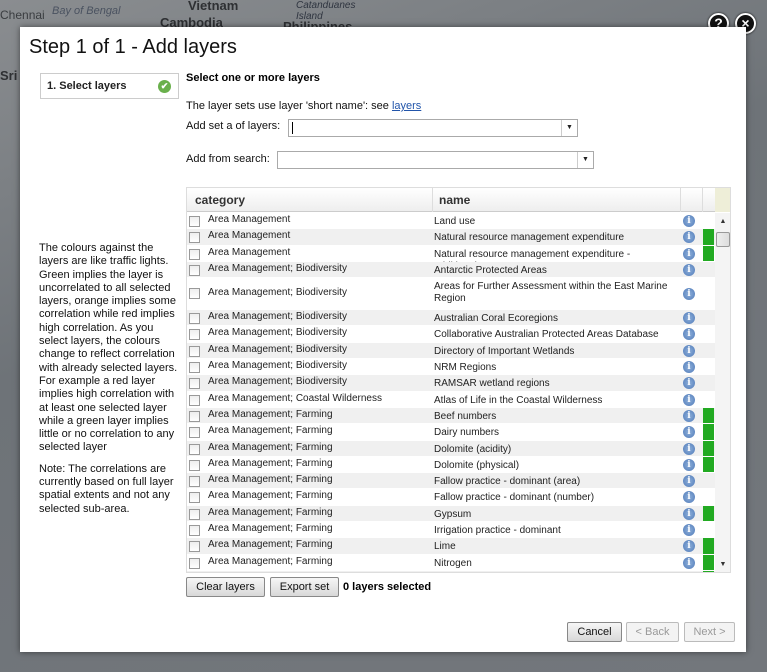 The image size is (767, 672). What do you see at coordinates (529, 238) in the screenshot?
I see `name-cell: Natural resource management expenditure` at bounding box center [529, 238].